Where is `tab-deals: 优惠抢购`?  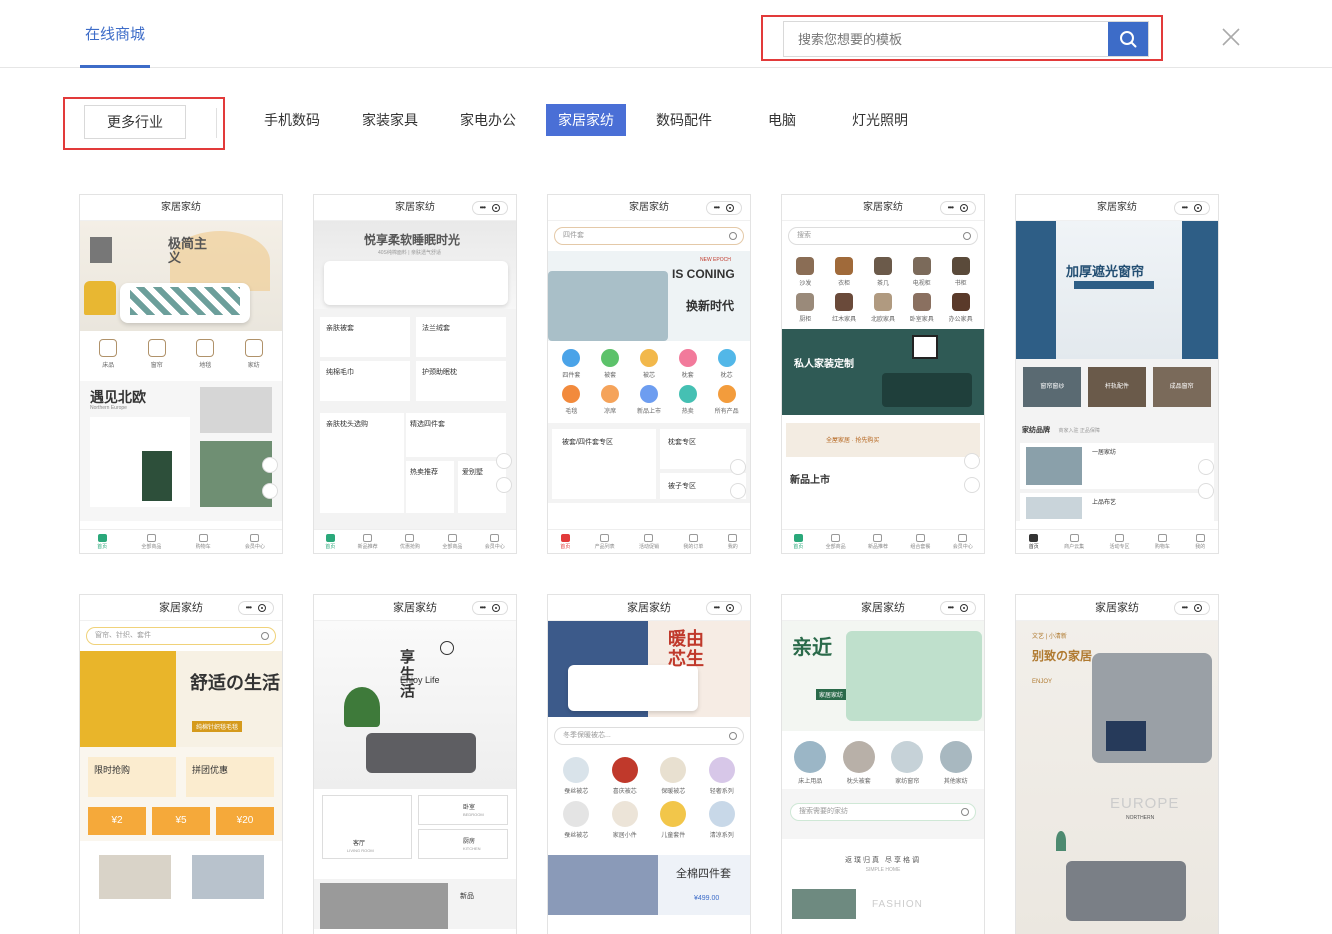 tab-deals: 优惠抢购 is located at coordinates (410, 541).